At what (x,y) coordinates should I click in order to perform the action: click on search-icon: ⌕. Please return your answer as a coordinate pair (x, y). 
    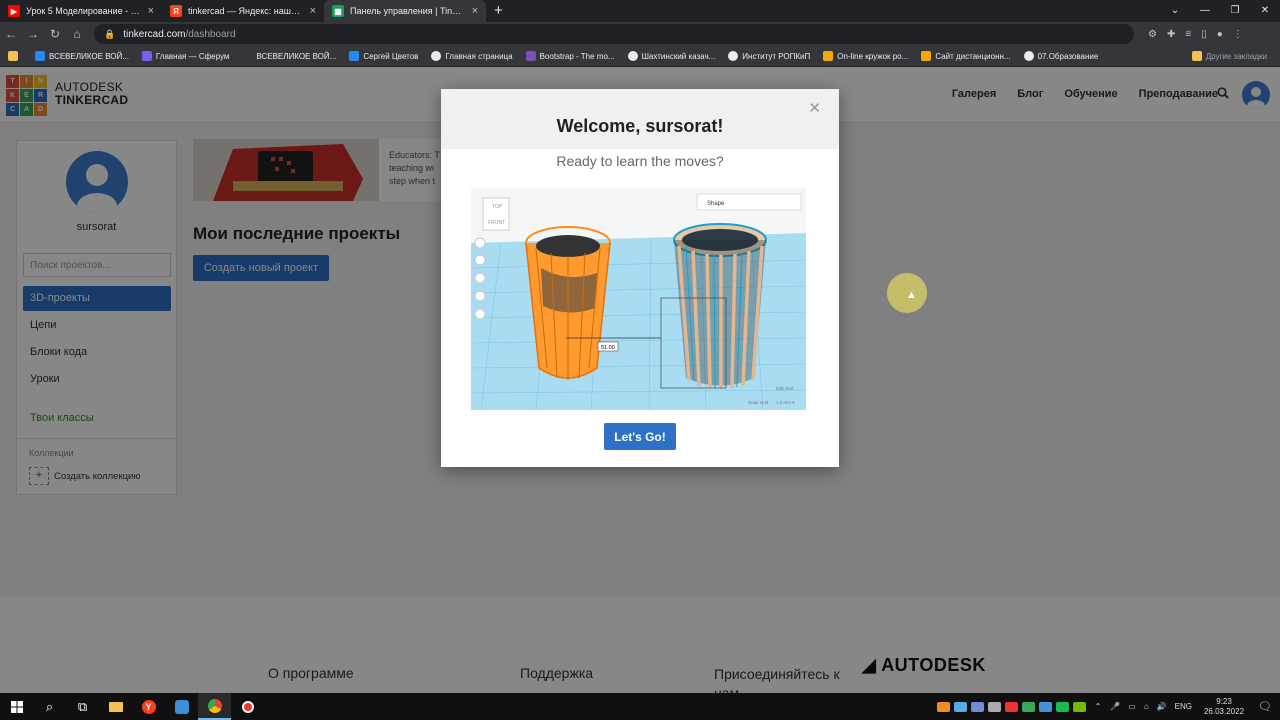
    Looking at the image, I should click on (49, 706).